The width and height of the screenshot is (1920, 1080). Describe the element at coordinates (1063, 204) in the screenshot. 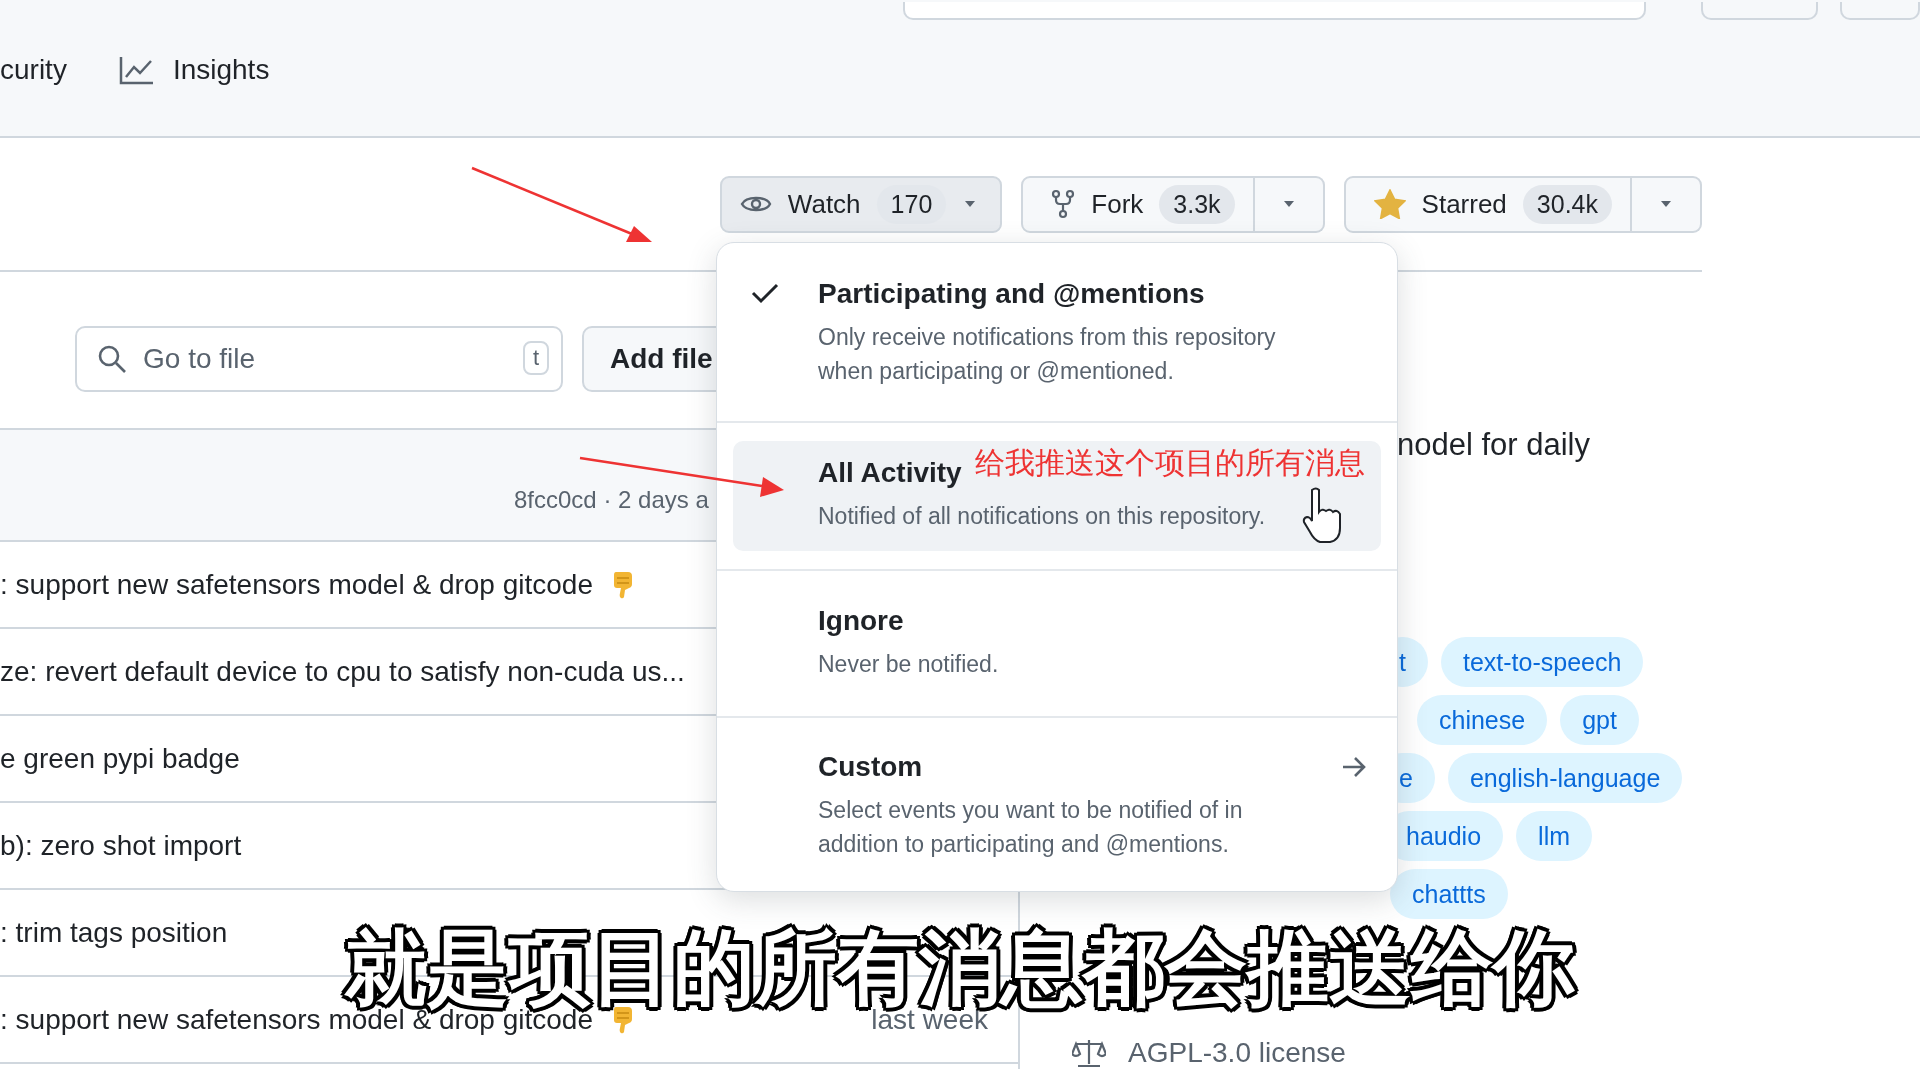

I see `fork-icon` at that location.